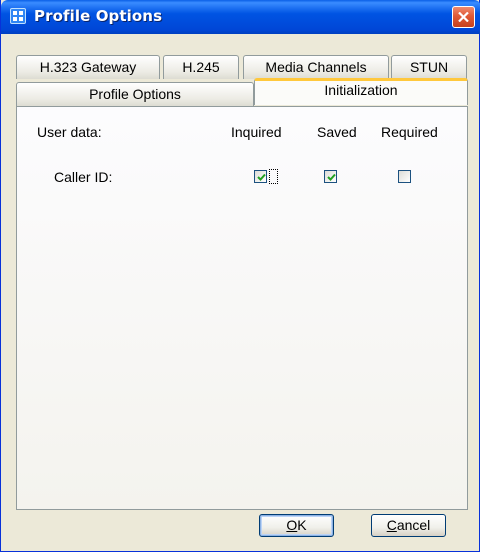 This screenshot has width=480, height=552. What do you see at coordinates (337, 132) in the screenshot?
I see `column-saved: Saved` at bounding box center [337, 132].